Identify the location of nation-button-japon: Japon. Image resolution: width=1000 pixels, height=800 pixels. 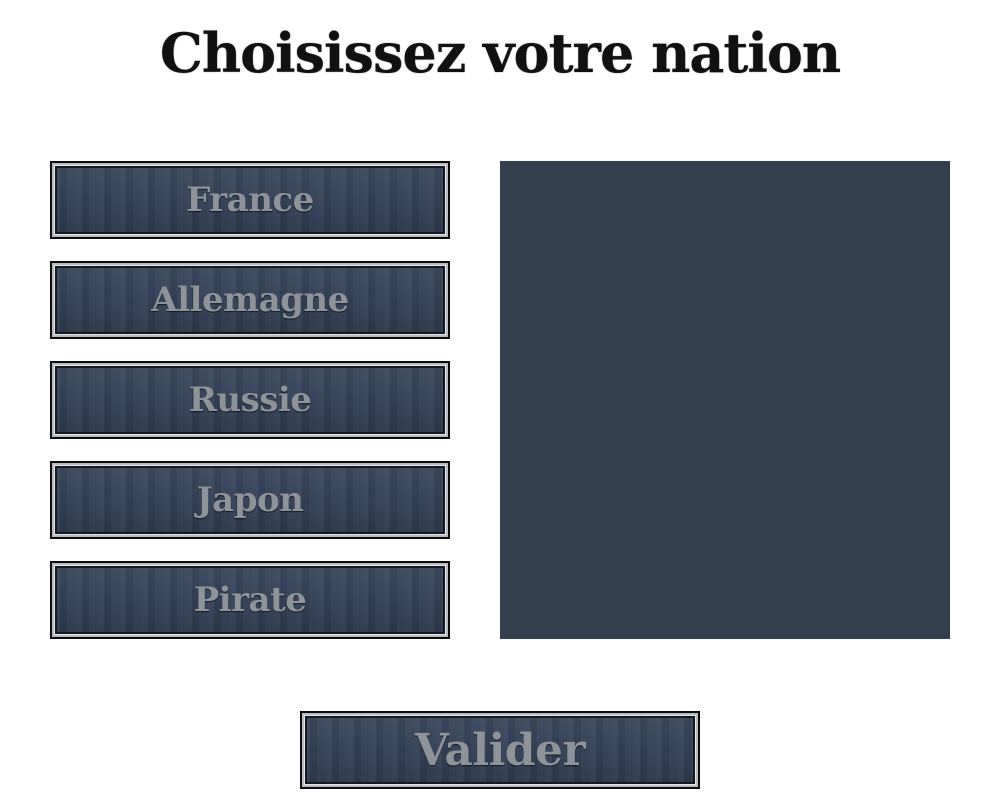
(250, 500).